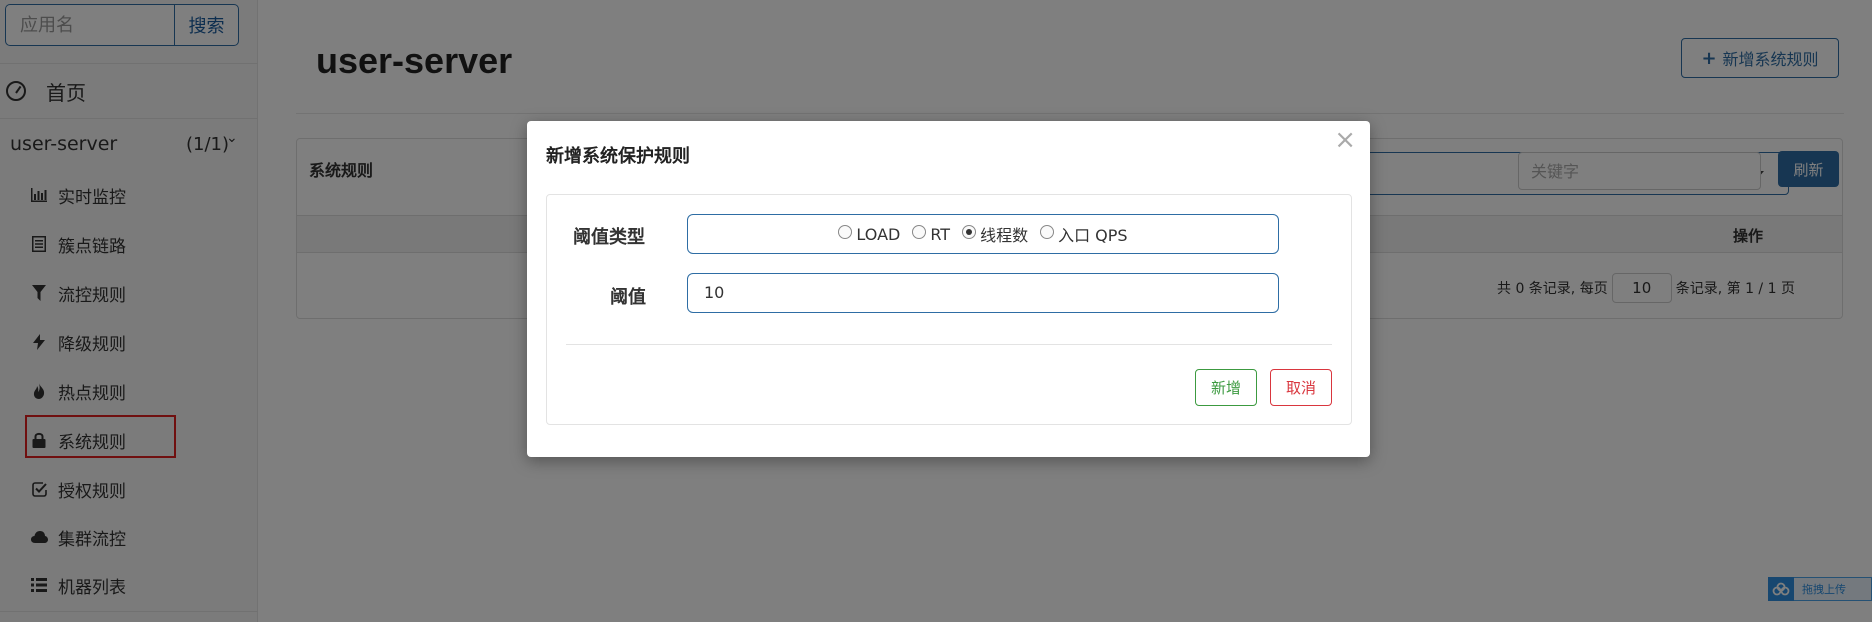  Describe the element at coordinates (609, 237) in the screenshot. I see `threshold-type-label: 阈值类型` at that location.